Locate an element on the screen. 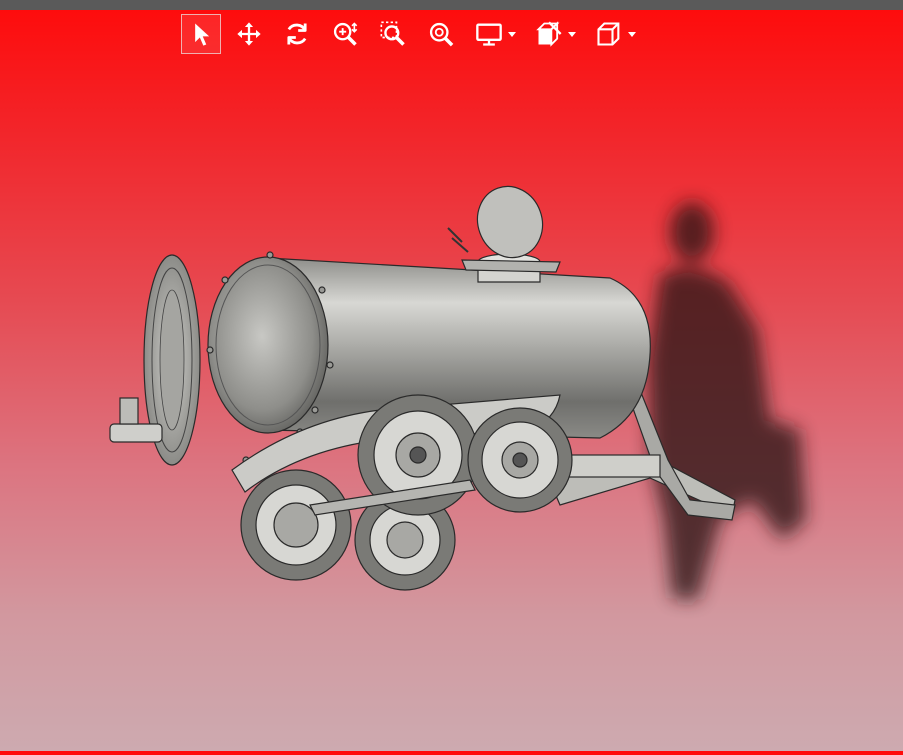  zoom-tool-button is located at coordinates (345, 34).